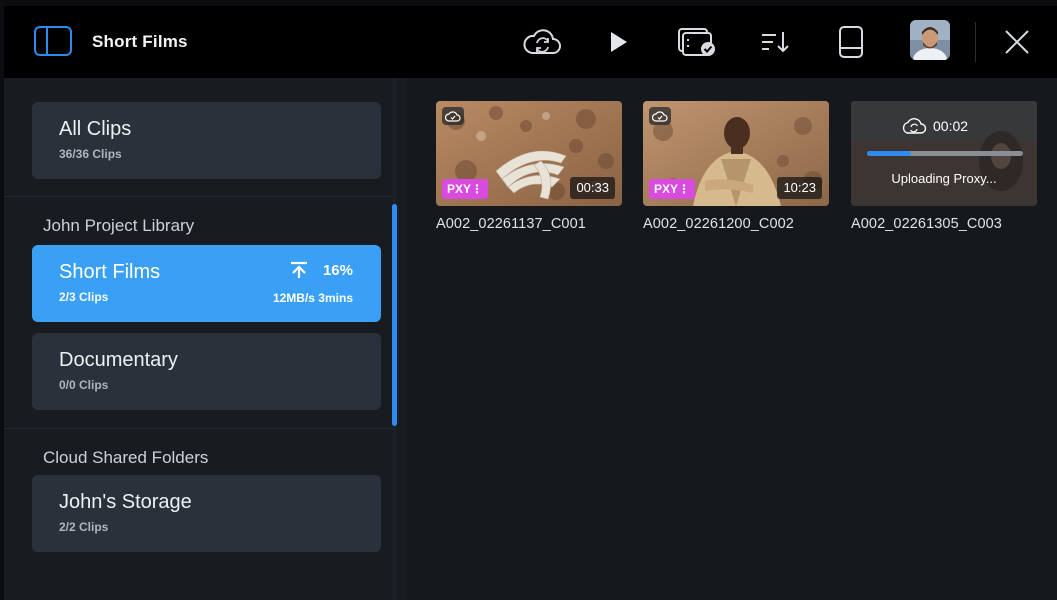  I want to click on avatar, so click(930, 40).